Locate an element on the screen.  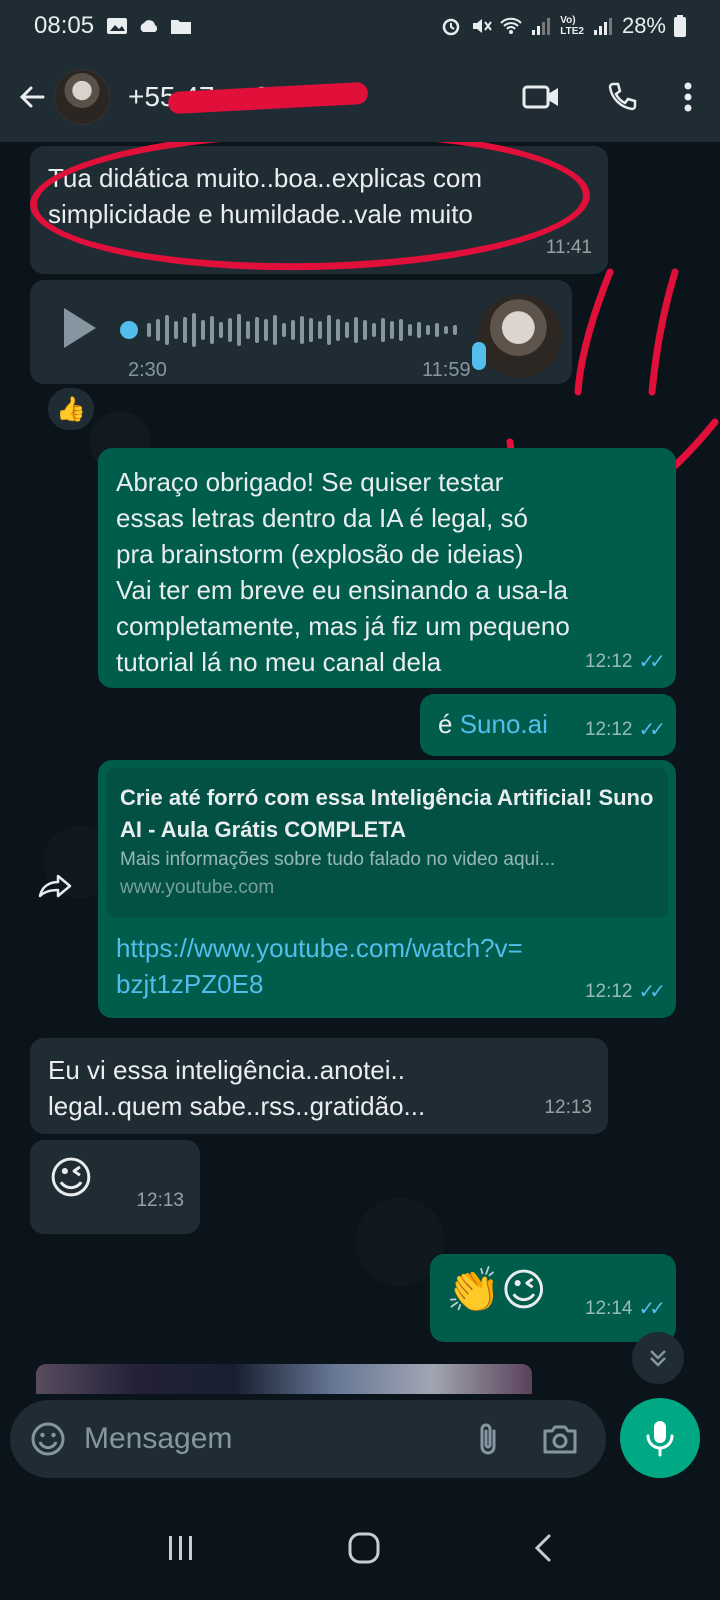
contact-avatar is located at coordinates (82, 97).